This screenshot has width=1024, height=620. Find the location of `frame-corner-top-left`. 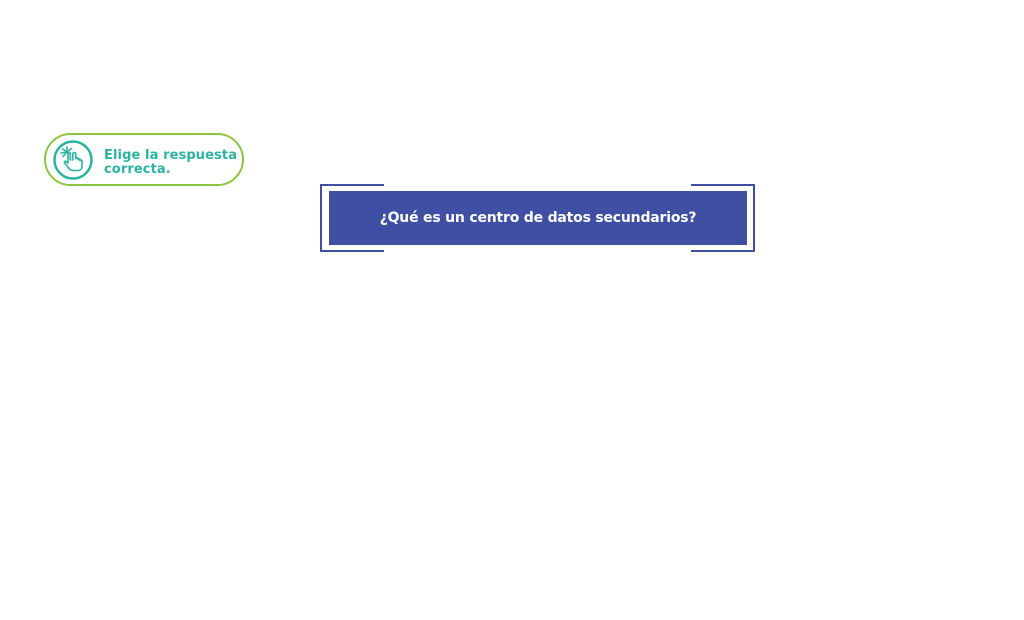

frame-corner-top-left is located at coordinates (352, 185).